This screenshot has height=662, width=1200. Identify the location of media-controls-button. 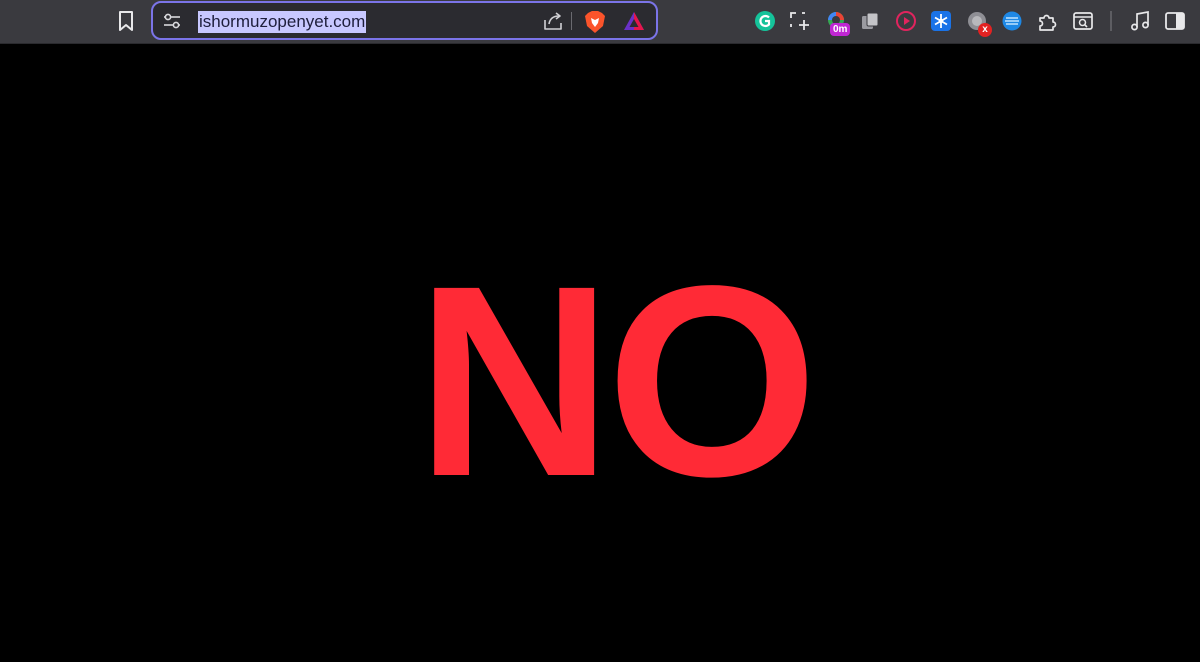
(1140, 21).